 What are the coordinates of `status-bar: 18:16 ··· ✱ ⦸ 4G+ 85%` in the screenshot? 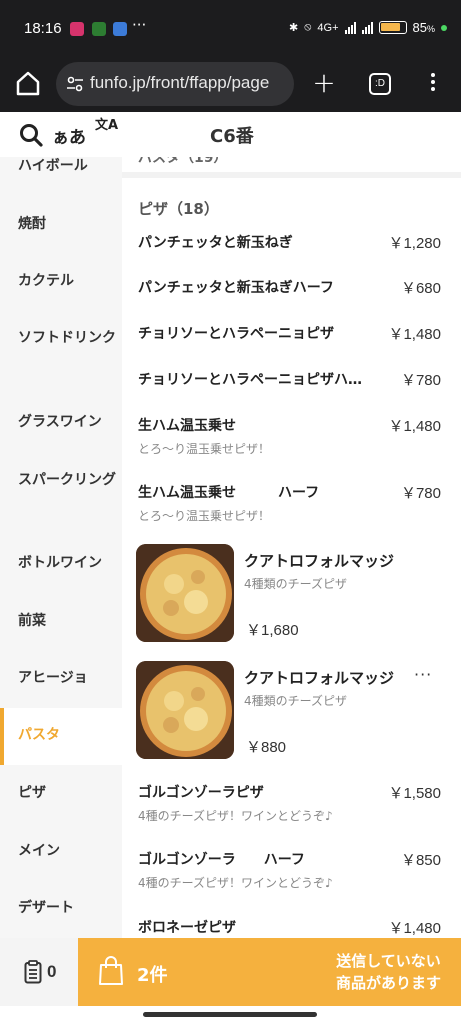 It's located at (230, 28).